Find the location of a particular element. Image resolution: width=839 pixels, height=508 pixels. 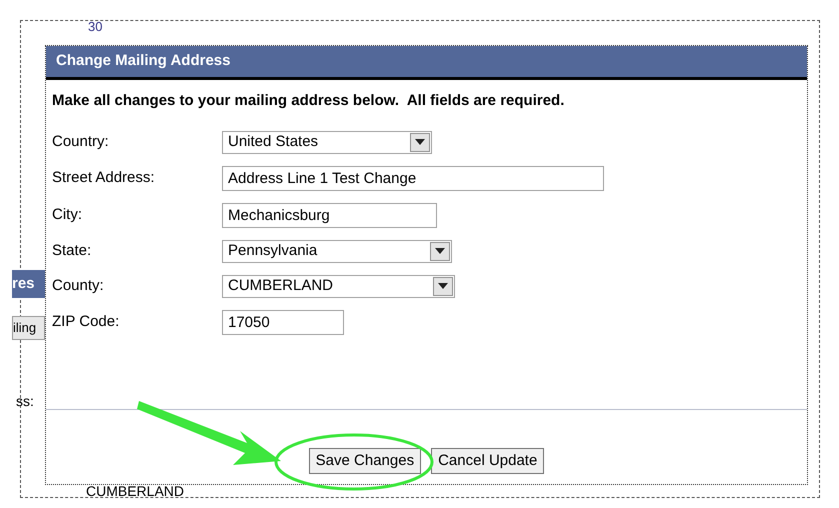

input-field: 17050 is located at coordinates (283, 322).